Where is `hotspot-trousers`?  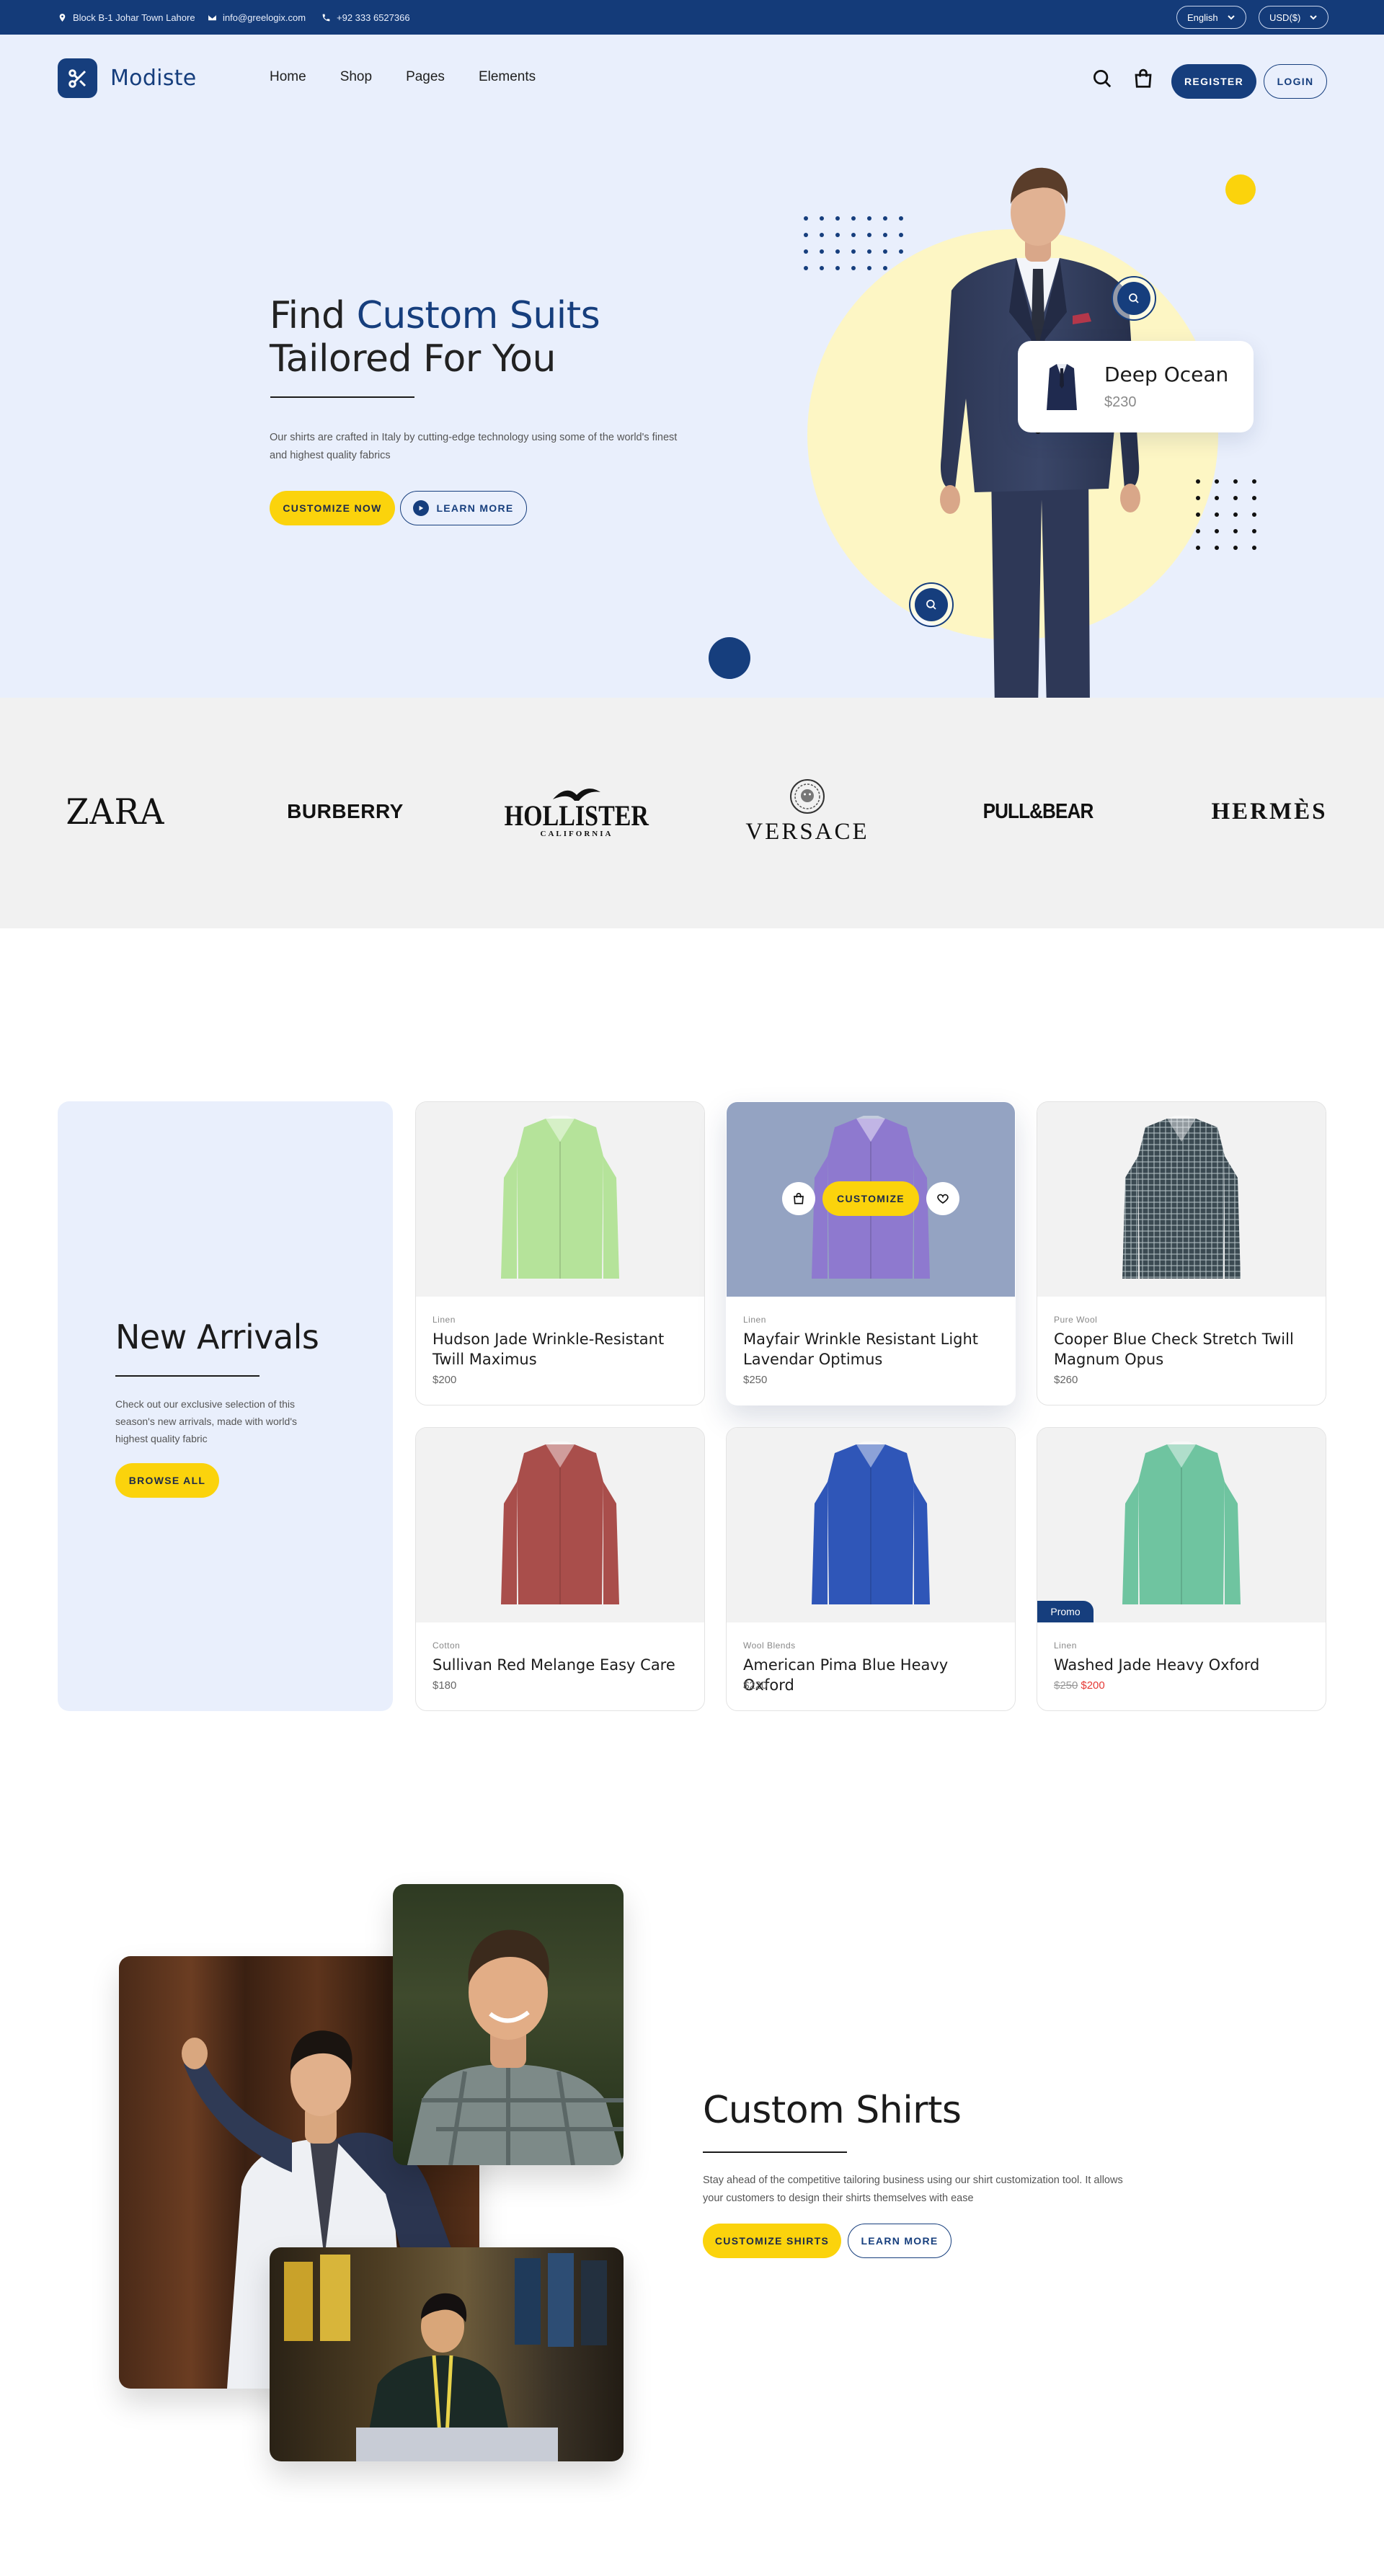 hotspot-trousers is located at coordinates (931, 604).